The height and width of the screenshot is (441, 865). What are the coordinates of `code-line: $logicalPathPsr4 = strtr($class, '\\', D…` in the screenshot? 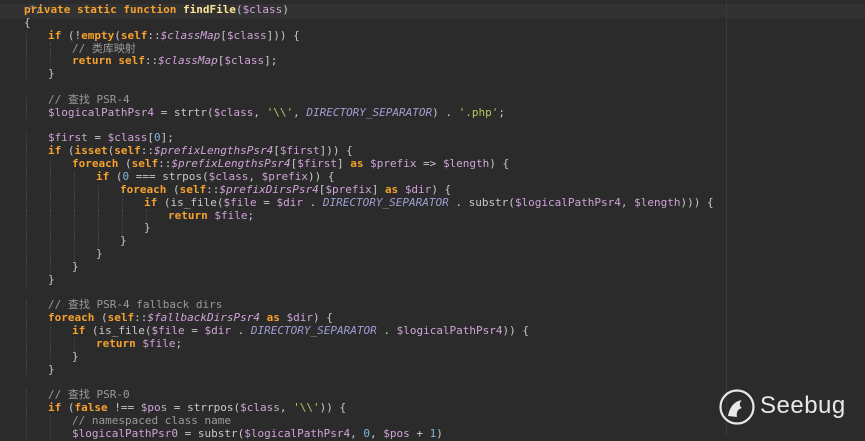 It's located at (432, 112).